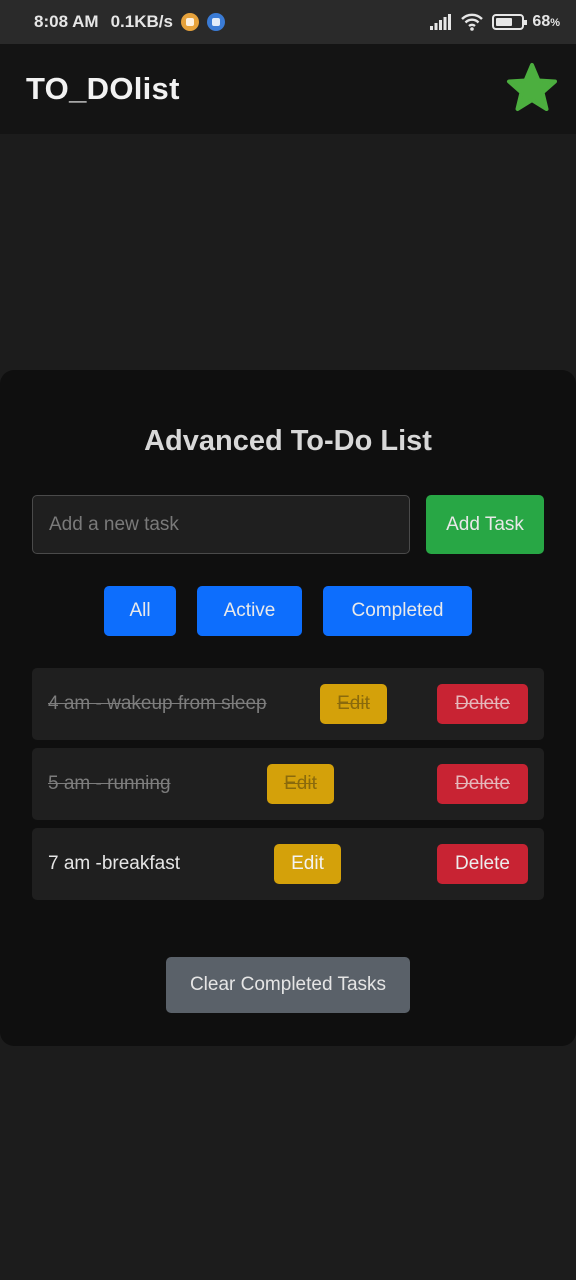 Image resolution: width=576 pixels, height=1280 pixels. What do you see at coordinates (103, 88) in the screenshot?
I see `app-title: TO_DOlist` at bounding box center [103, 88].